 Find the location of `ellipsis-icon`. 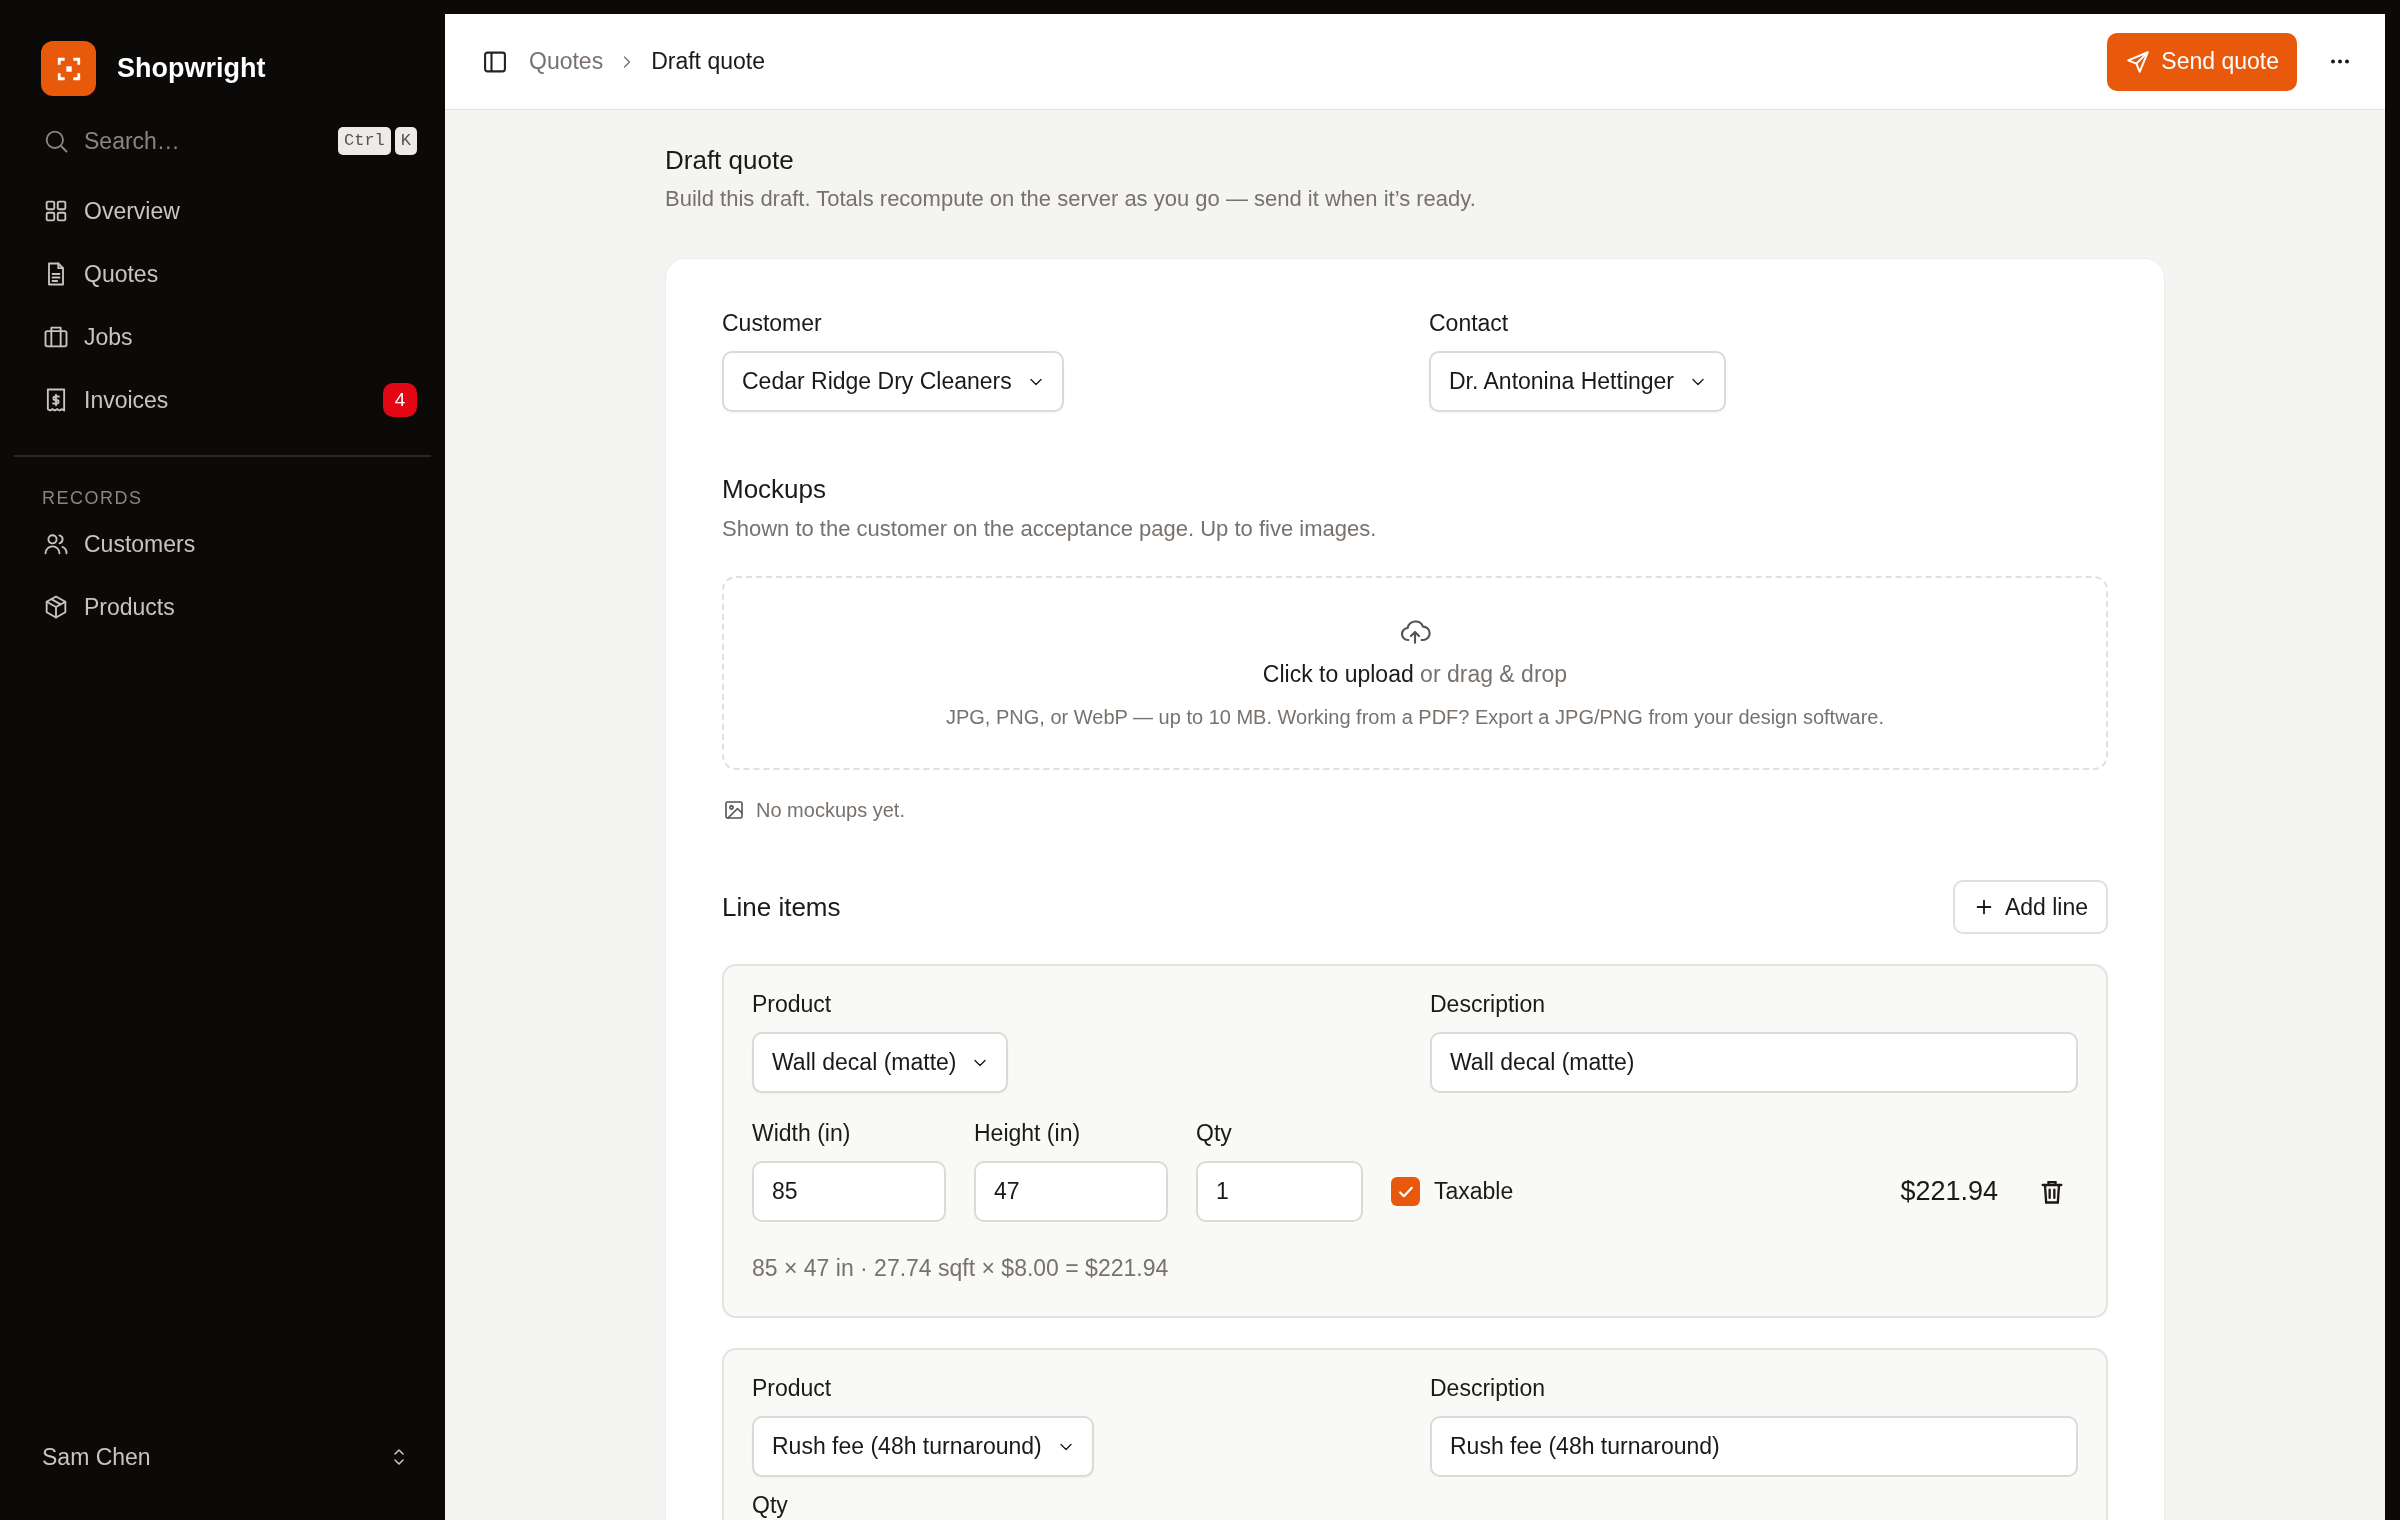

ellipsis-icon is located at coordinates (2340, 61).